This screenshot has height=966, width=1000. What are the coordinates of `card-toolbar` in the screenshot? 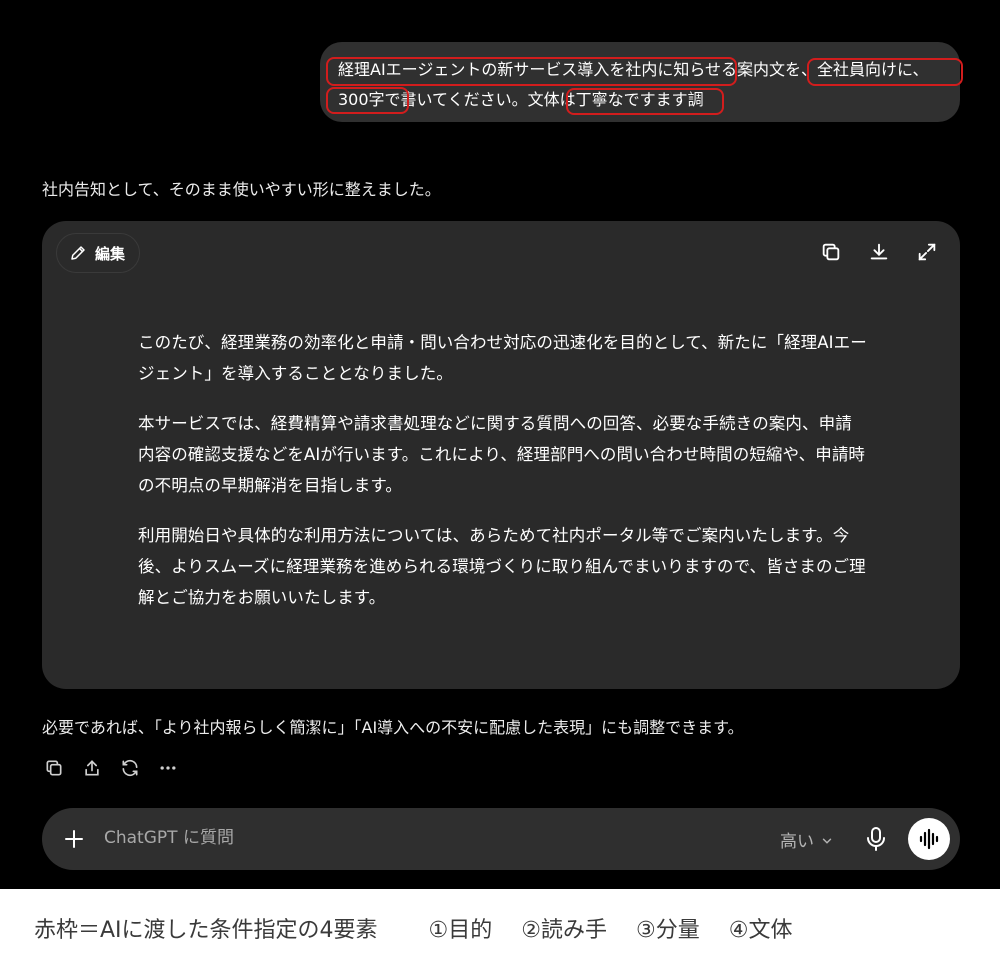 It's located at (879, 252).